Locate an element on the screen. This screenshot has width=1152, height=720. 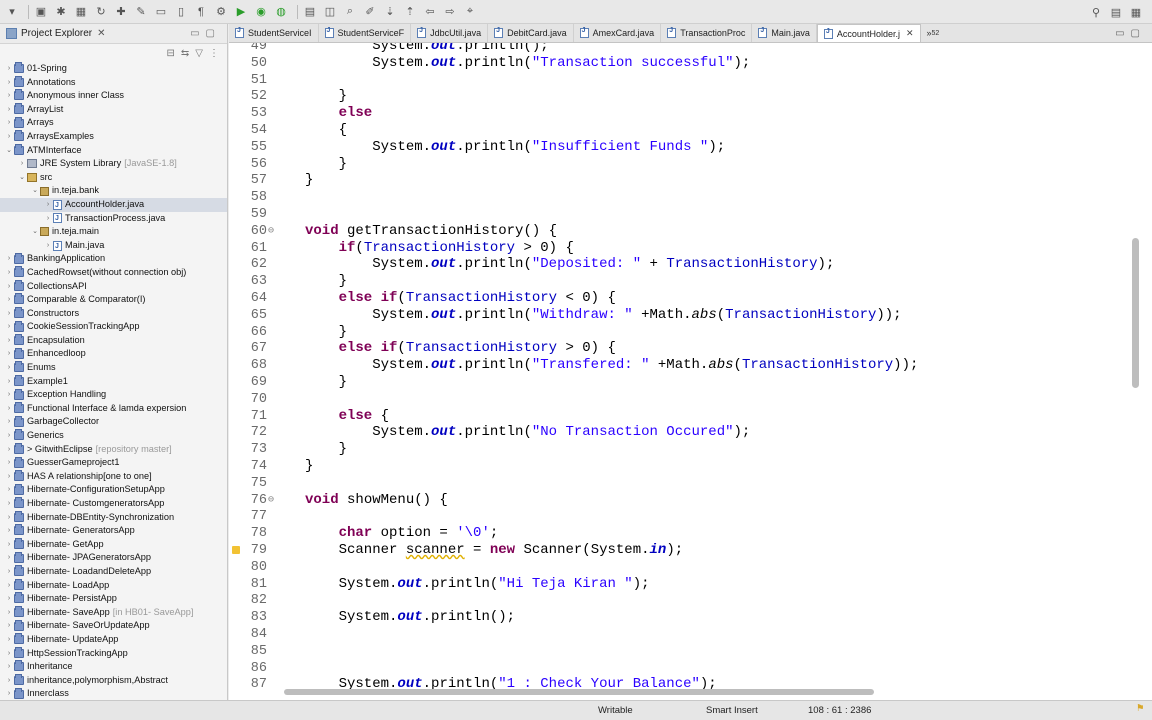
new-package-icon: ▤ is located at coordinates (310, 12).